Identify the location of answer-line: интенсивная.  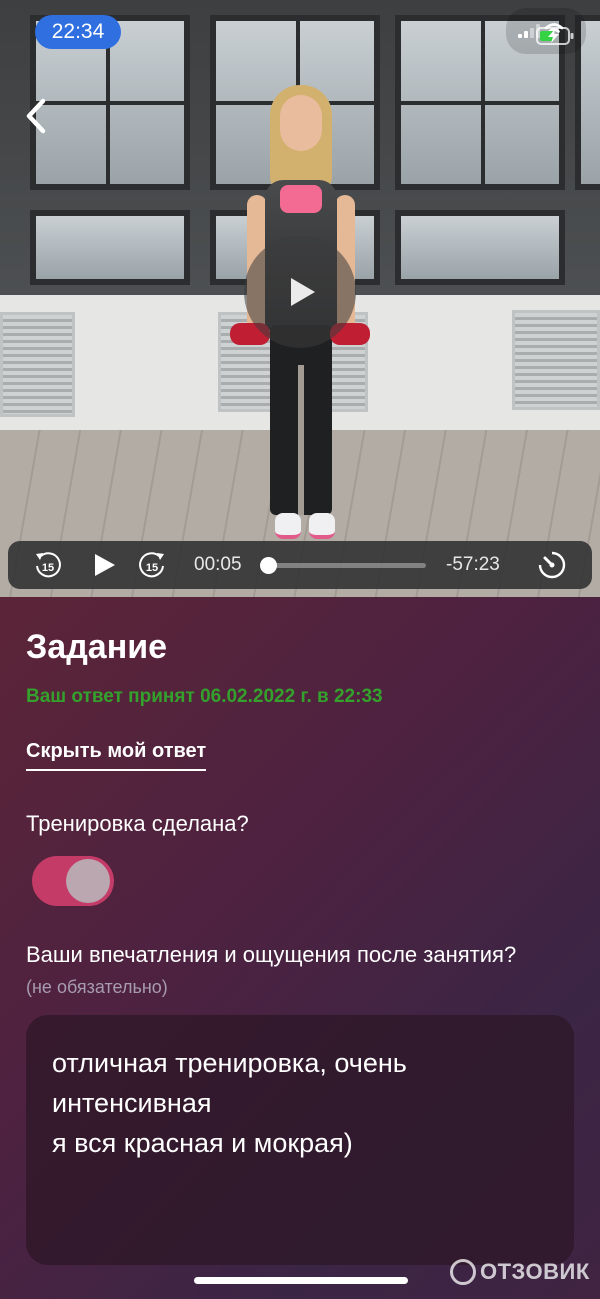
(132, 1103).